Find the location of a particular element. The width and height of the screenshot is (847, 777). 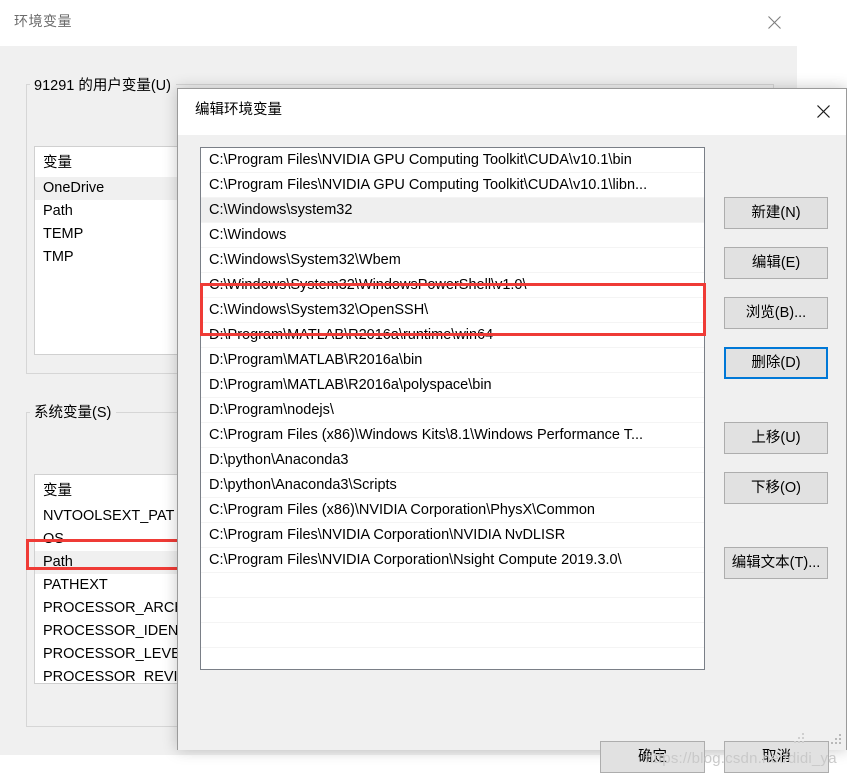

background-window-titlebar: 环境变量 is located at coordinates (398, 23).